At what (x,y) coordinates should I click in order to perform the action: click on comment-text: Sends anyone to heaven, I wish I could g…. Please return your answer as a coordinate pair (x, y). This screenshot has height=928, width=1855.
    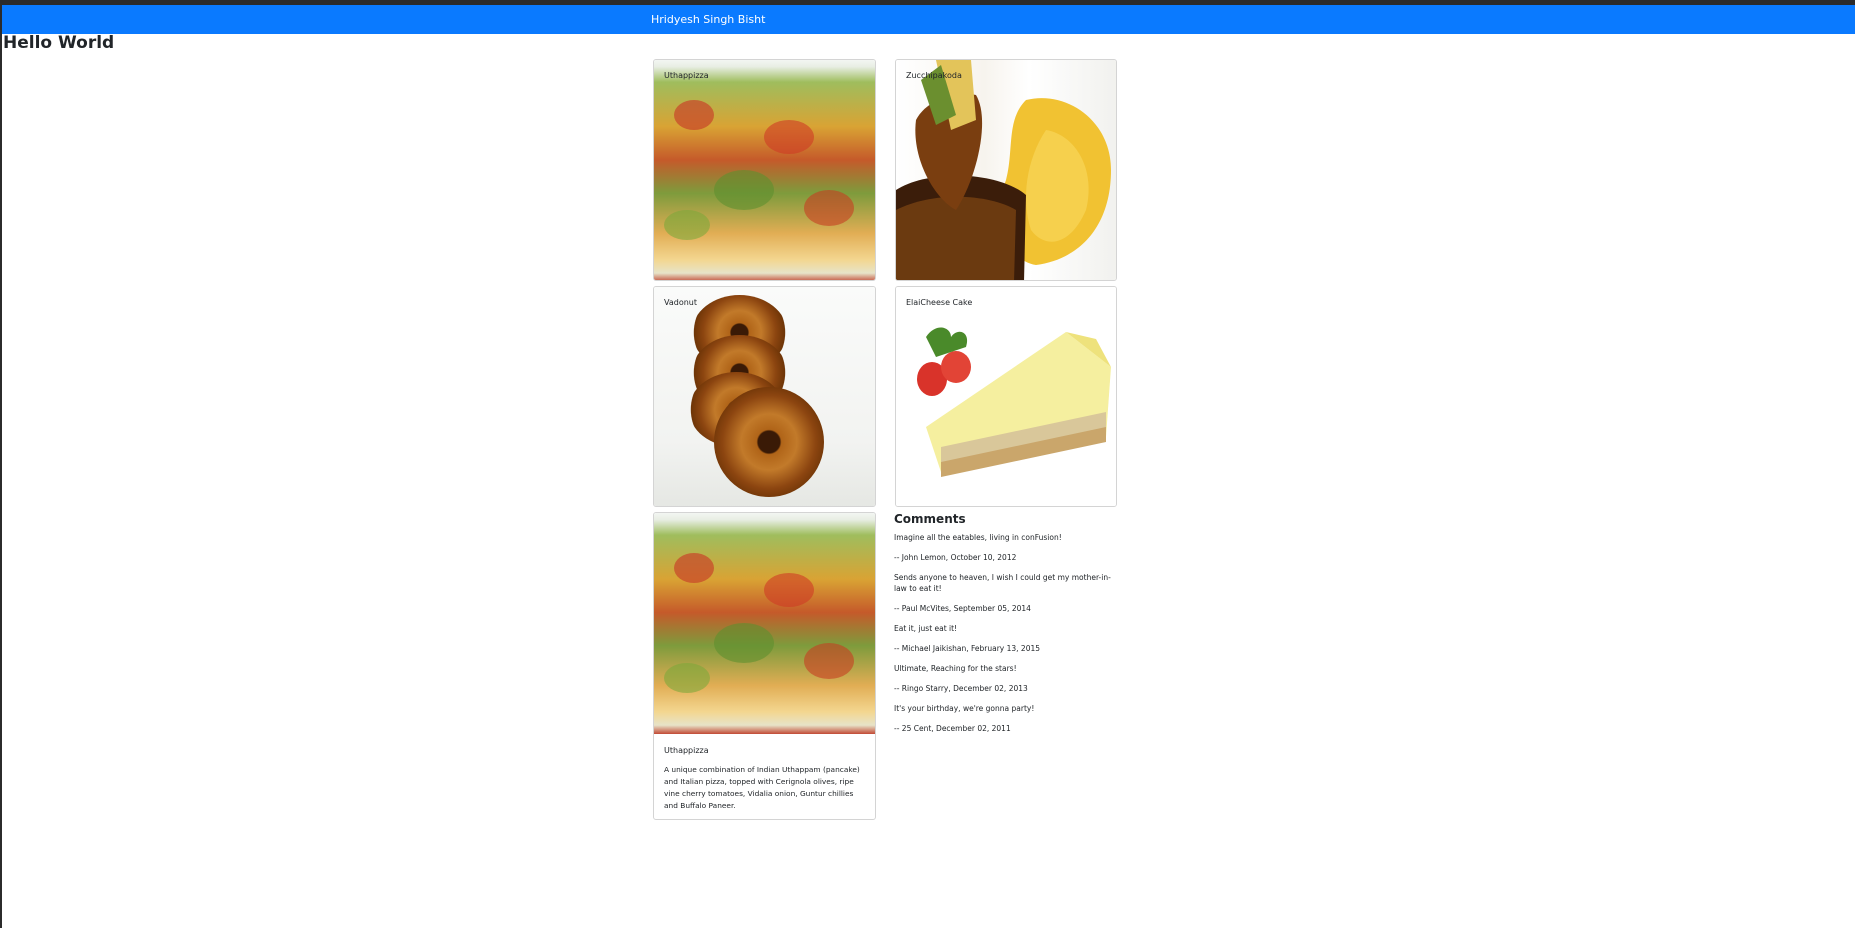
    Looking at the image, I should click on (1002, 583).